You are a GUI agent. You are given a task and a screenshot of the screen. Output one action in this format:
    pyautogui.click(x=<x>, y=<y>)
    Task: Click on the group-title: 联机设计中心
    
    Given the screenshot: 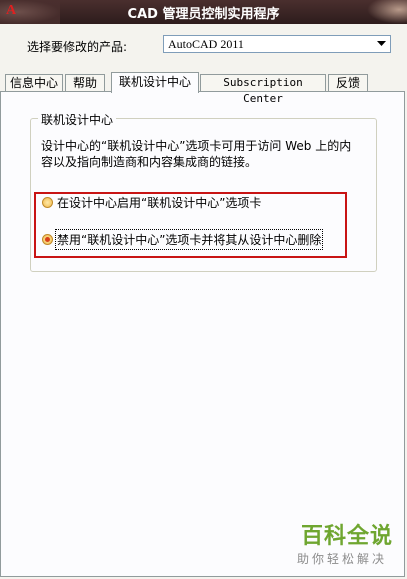 What is the action you would take?
    pyautogui.click(x=77, y=119)
    